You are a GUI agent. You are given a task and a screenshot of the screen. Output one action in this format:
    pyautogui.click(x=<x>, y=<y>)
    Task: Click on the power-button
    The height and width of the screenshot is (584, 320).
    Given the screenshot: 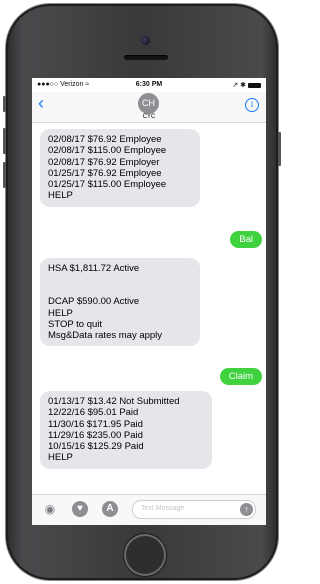 What is the action you would take?
    pyautogui.click(x=279, y=149)
    